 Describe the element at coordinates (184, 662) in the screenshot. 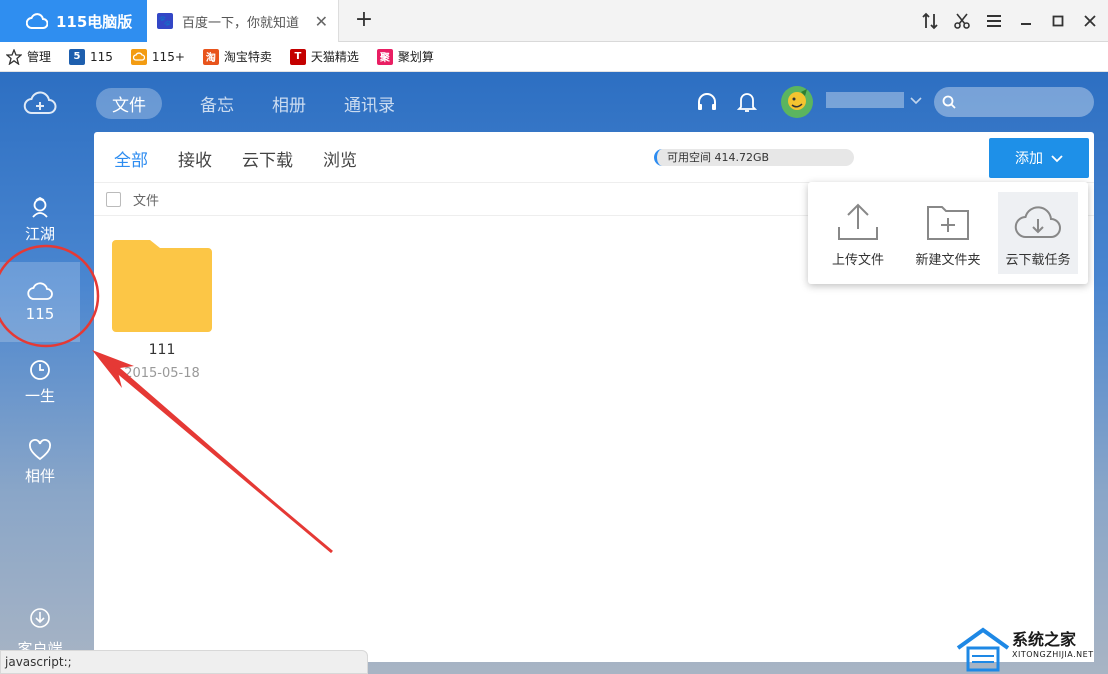

I see `status-bar: javascript:;` at that location.